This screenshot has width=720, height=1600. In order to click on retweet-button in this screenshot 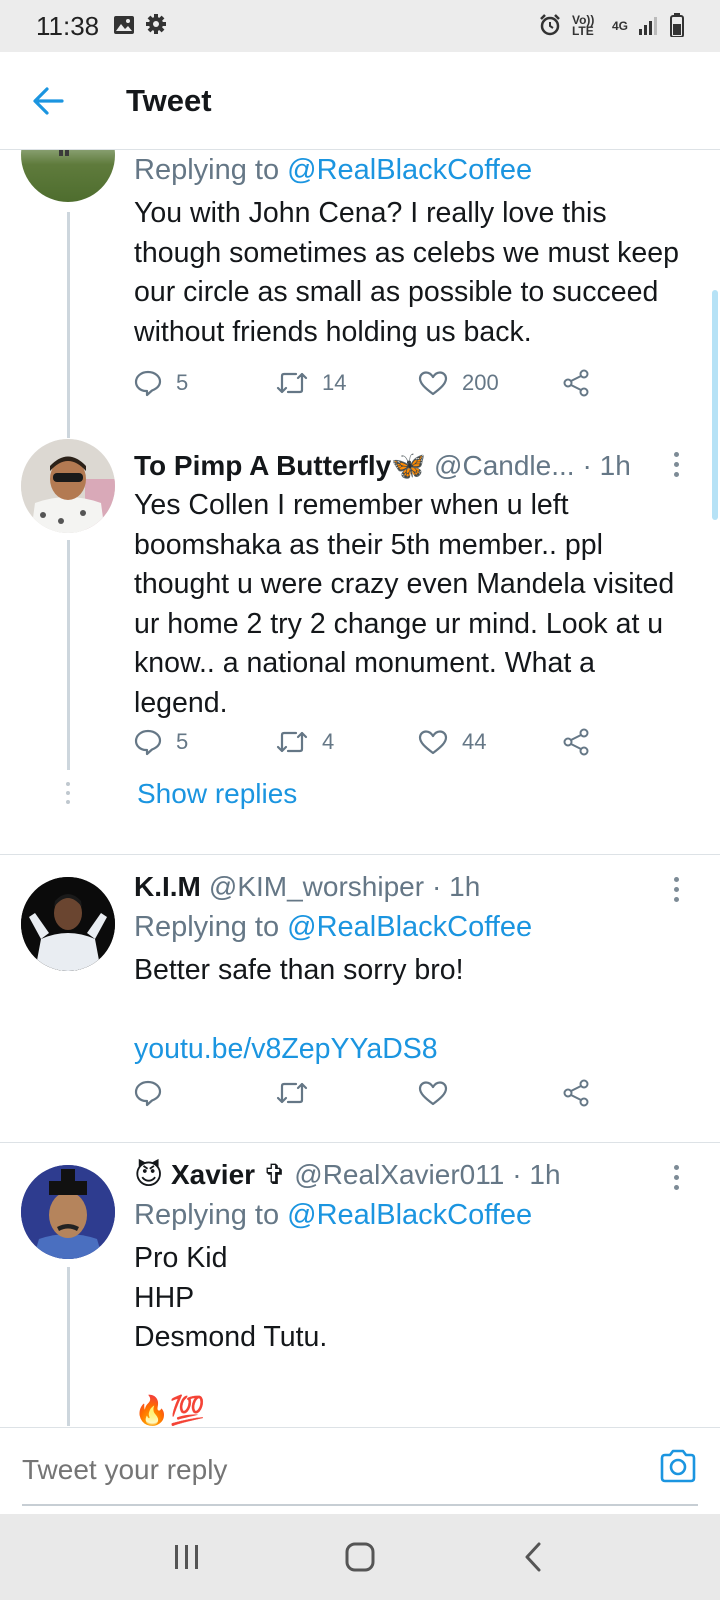, I will do `click(292, 1093)`.